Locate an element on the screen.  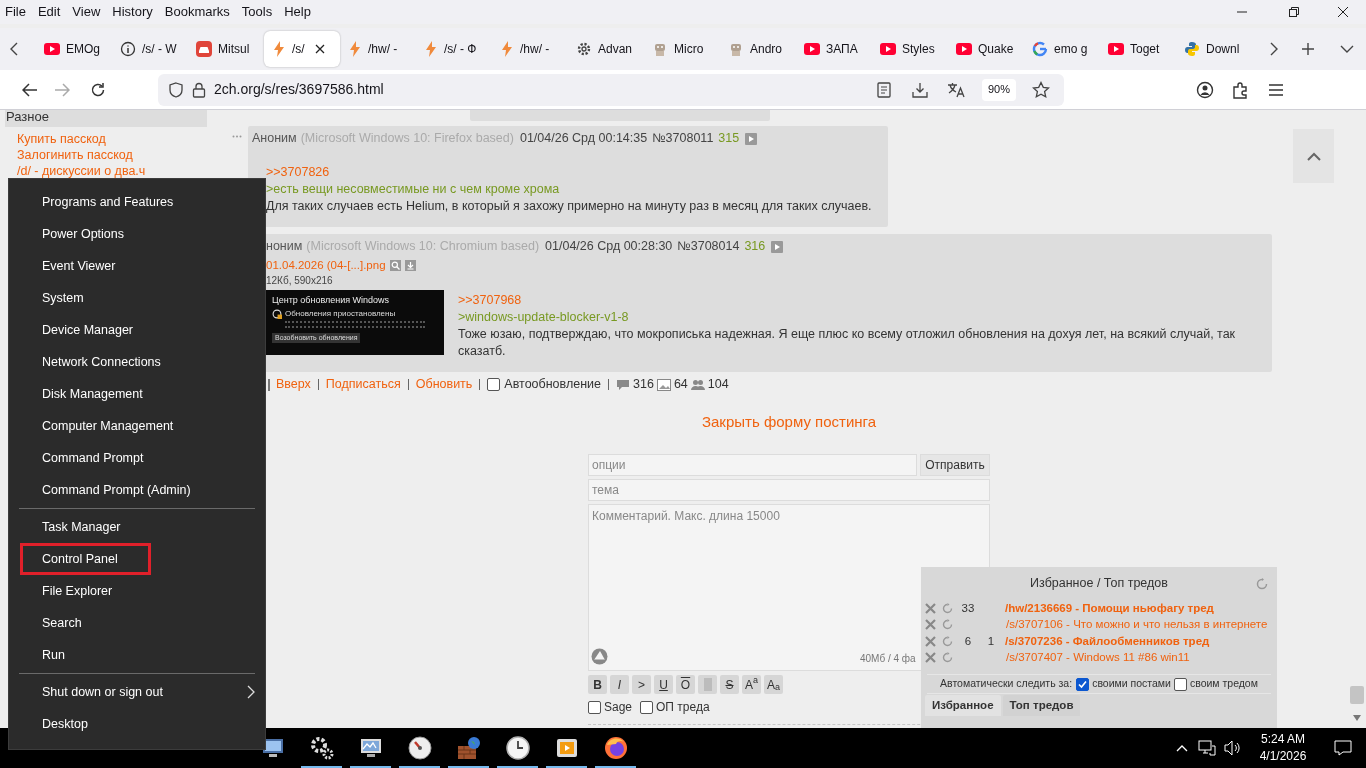
download-icon is located at coordinates (919, 89).